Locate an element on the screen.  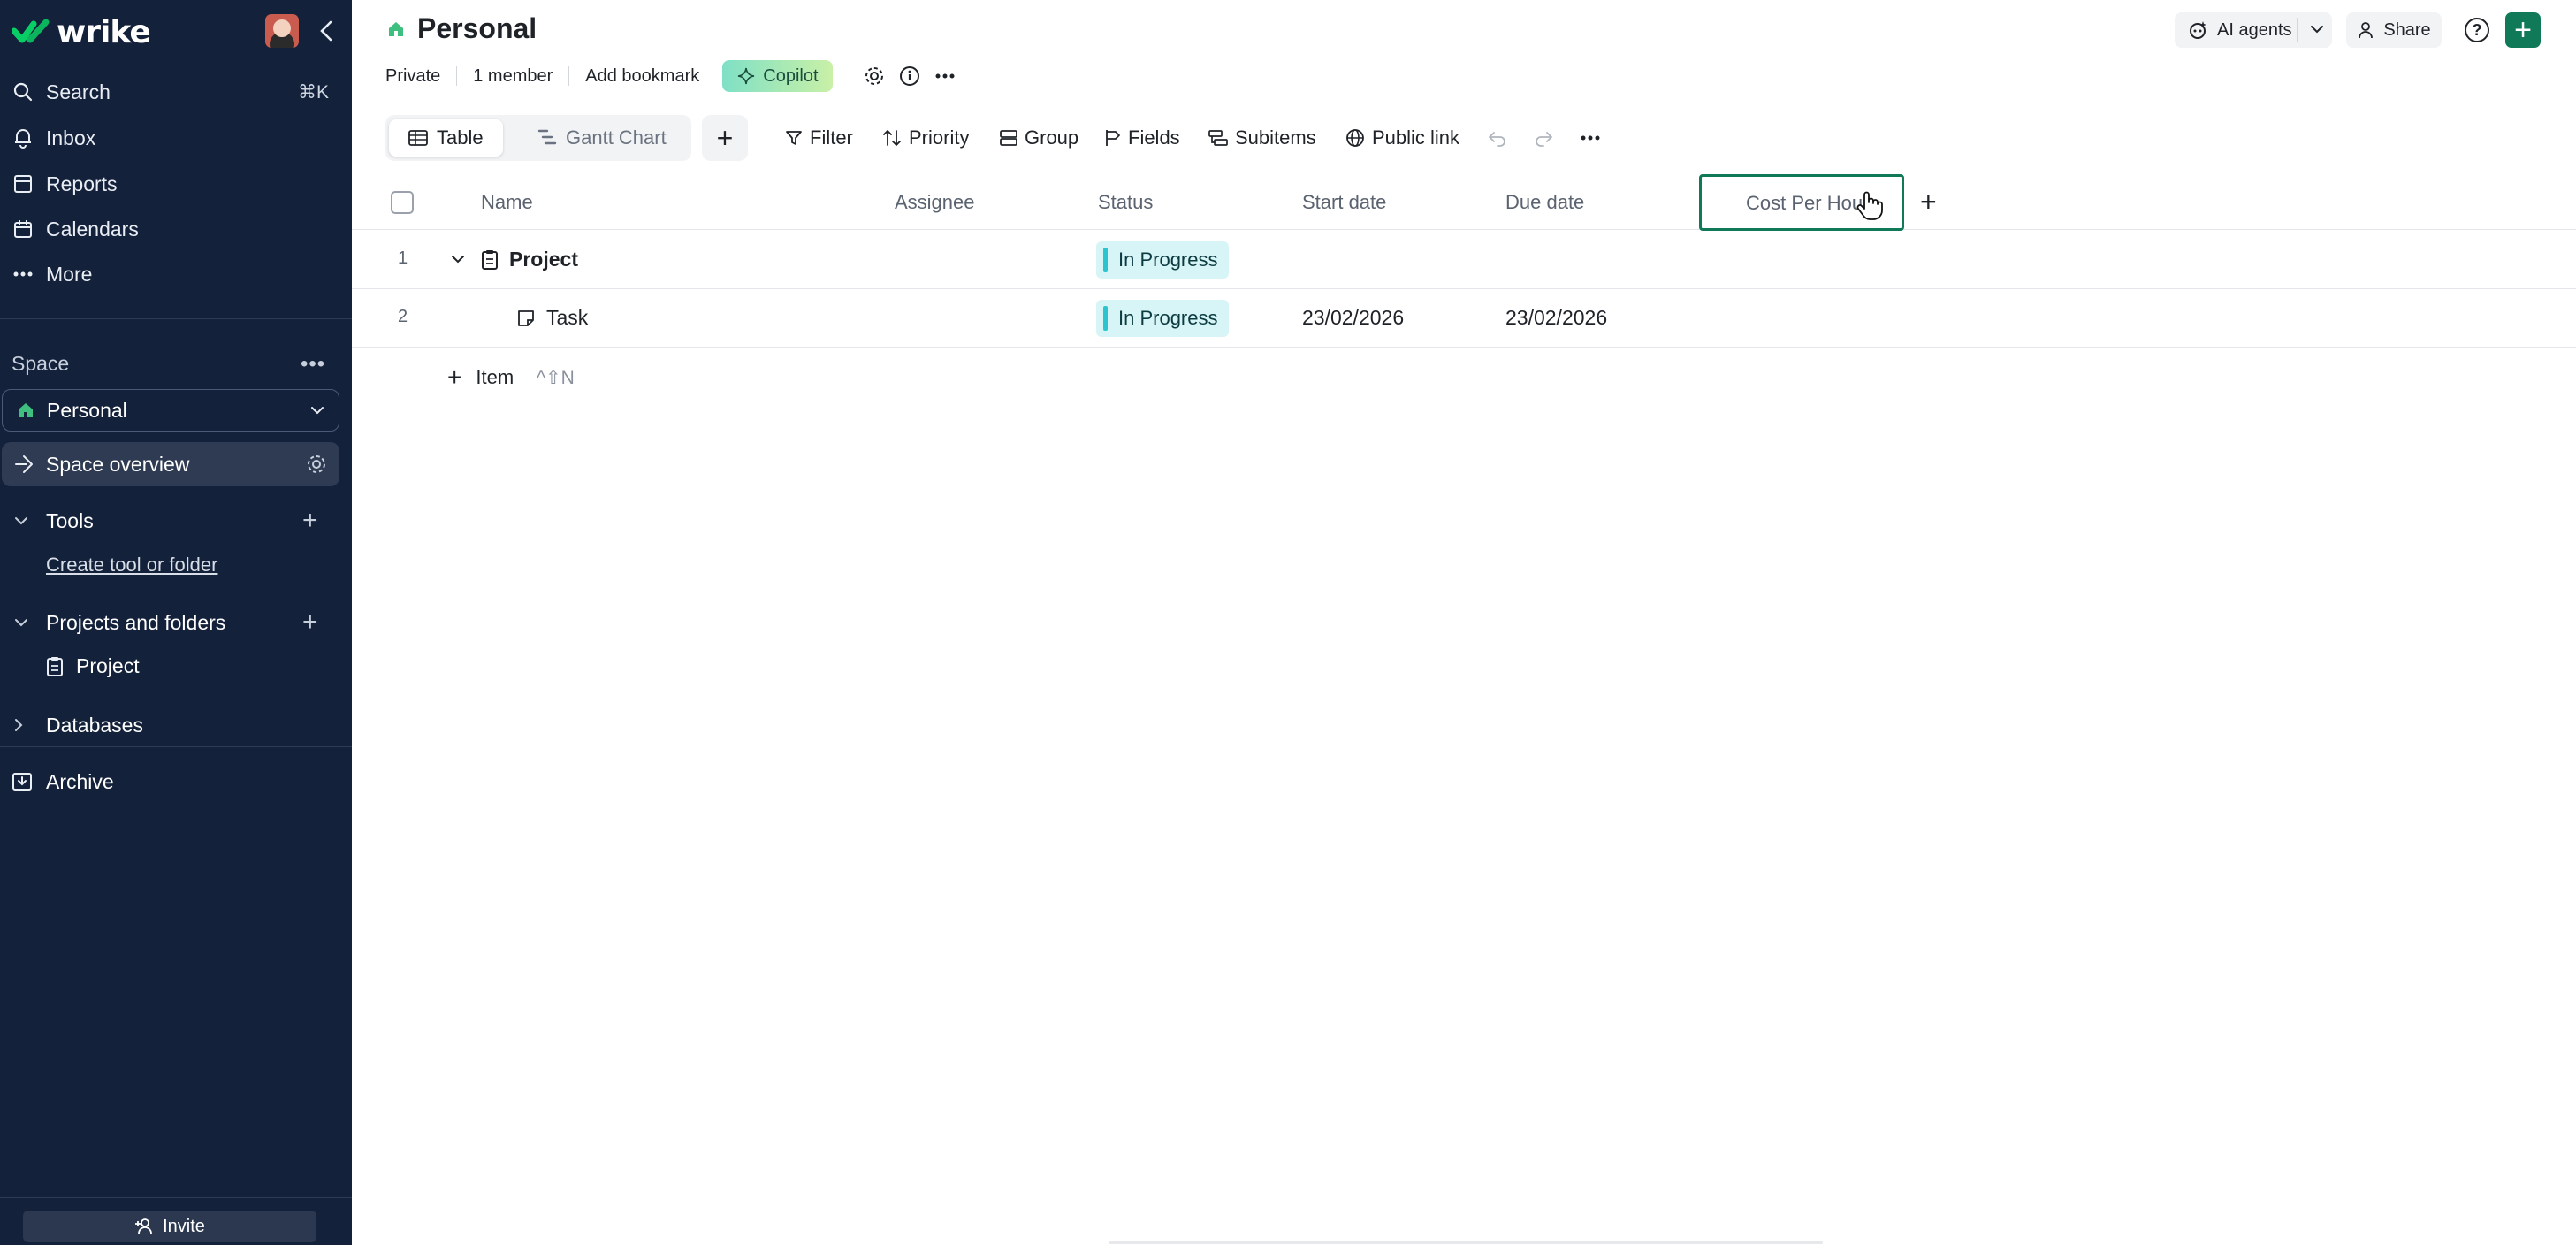
invite-button: Invite is located at coordinates (169, 1226).